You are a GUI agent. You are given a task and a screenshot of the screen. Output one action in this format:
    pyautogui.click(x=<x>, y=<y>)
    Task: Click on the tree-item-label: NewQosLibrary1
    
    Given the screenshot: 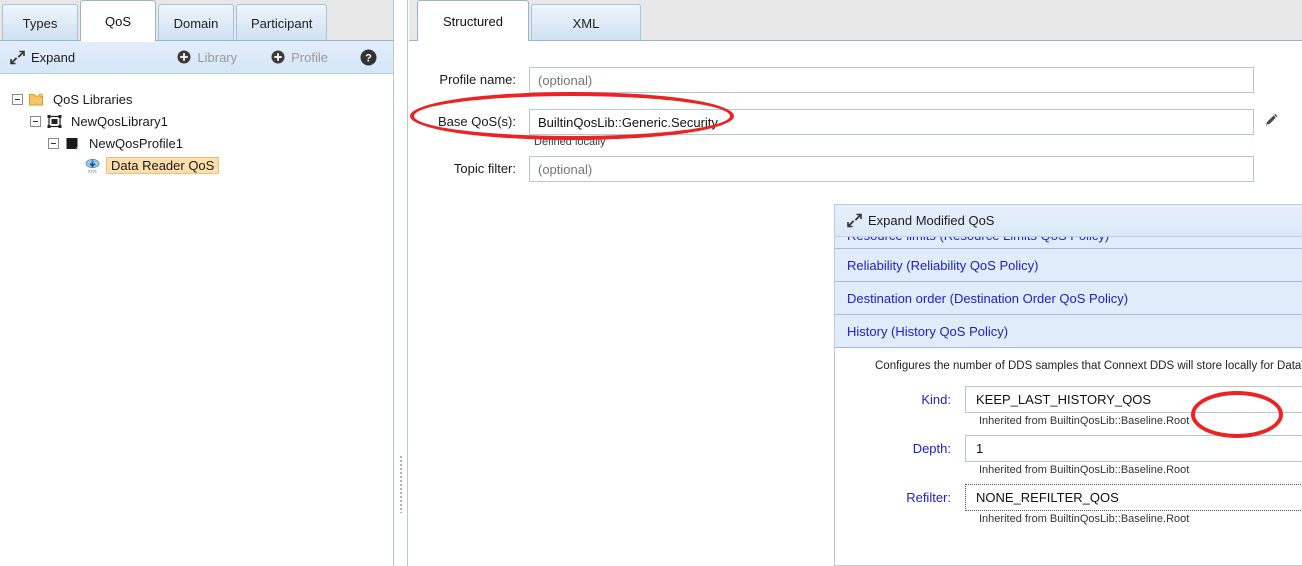 What is the action you would take?
    pyautogui.click(x=119, y=121)
    